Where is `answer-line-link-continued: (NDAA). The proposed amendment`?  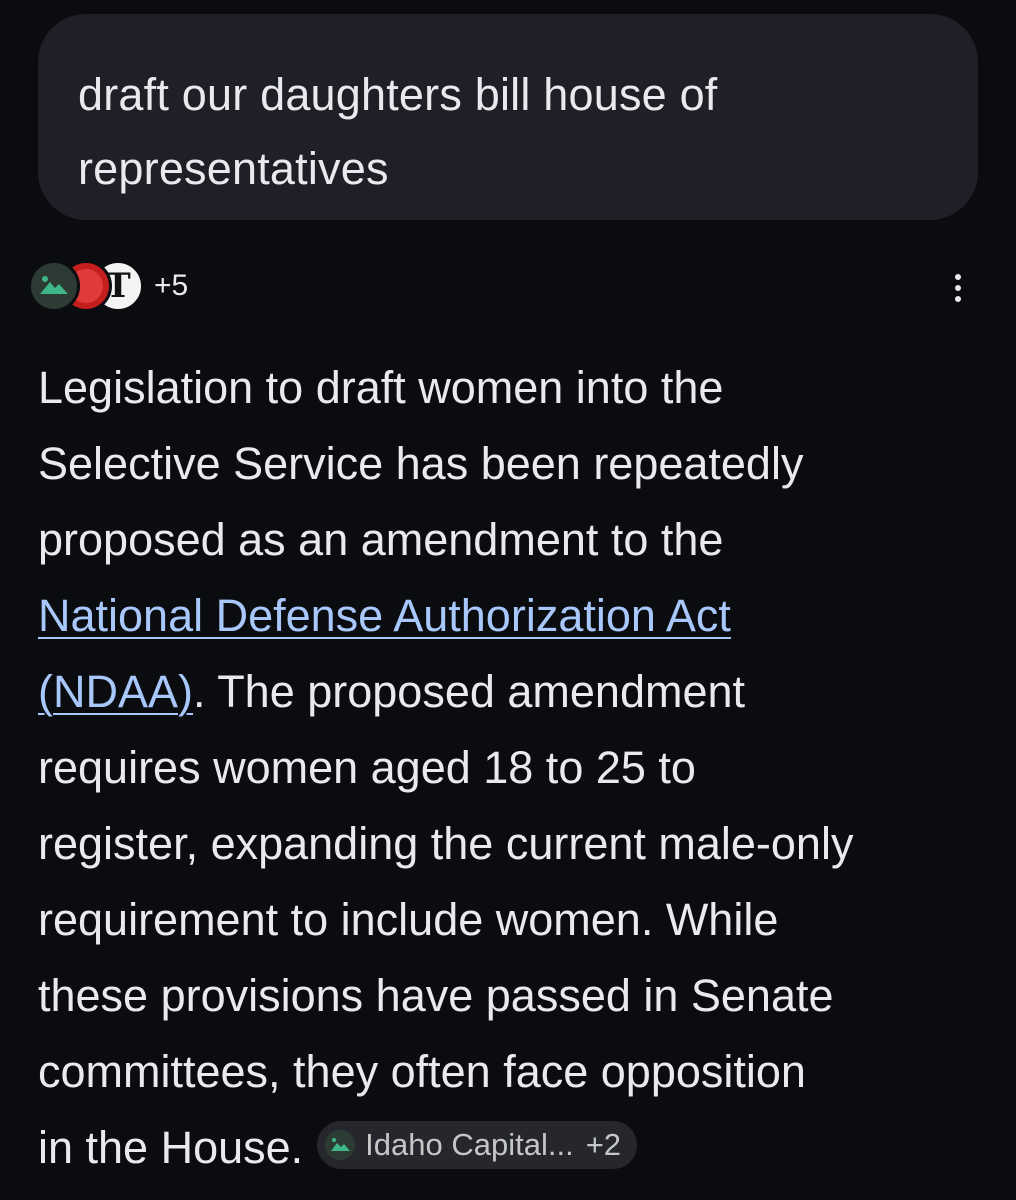
answer-line-link-continued: (NDAA). The proposed amendment is located at coordinates (513, 692).